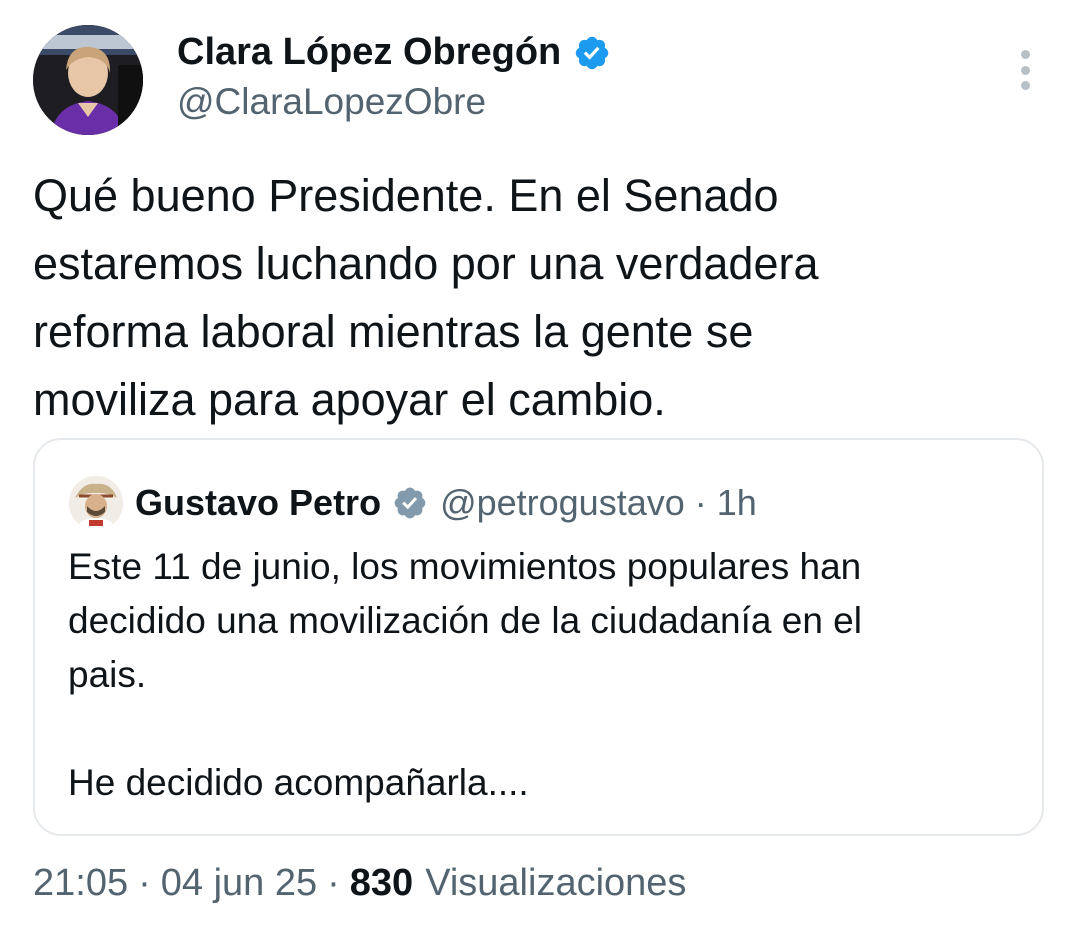  What do you see at coordinates (426, 263) in the screenshot?
I see `tweet-text-line: estaremos luchando por una verdadera` at bounding box center [426, 263].